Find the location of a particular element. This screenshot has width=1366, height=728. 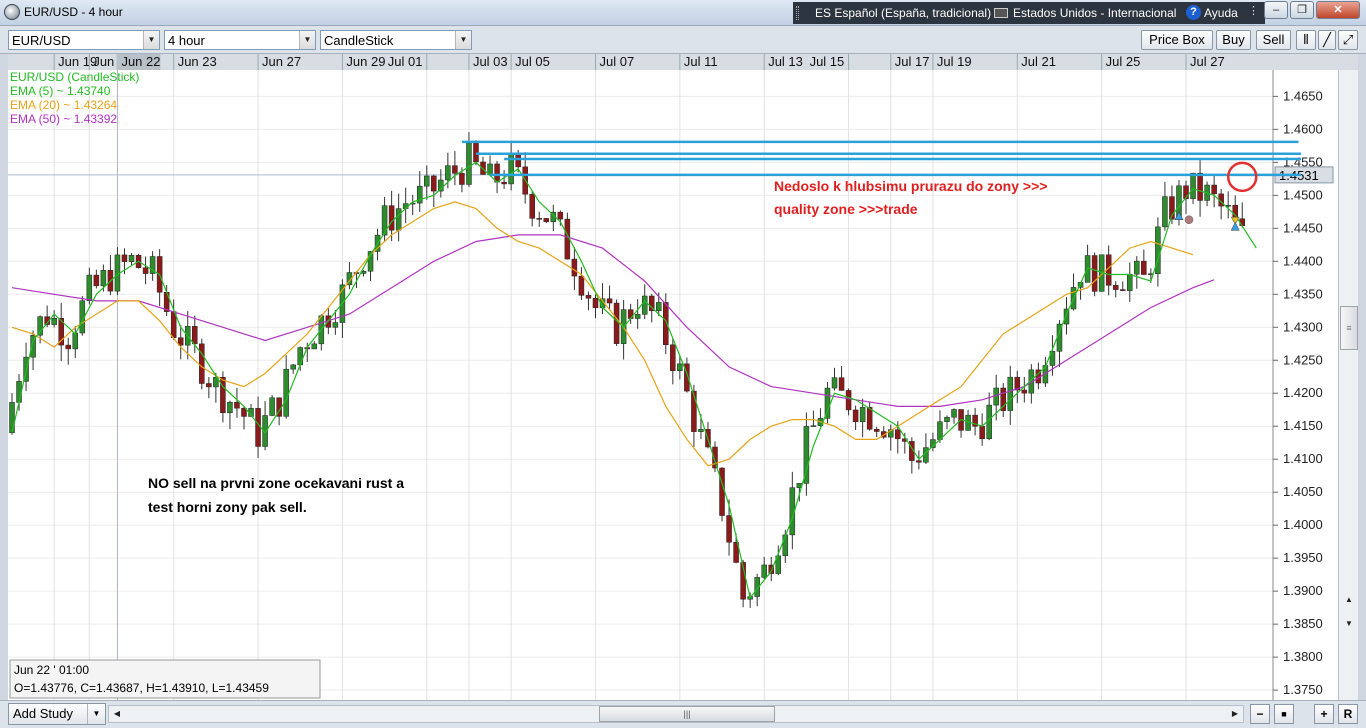

buy-button: Buy is located at coordinates (1233, 40).